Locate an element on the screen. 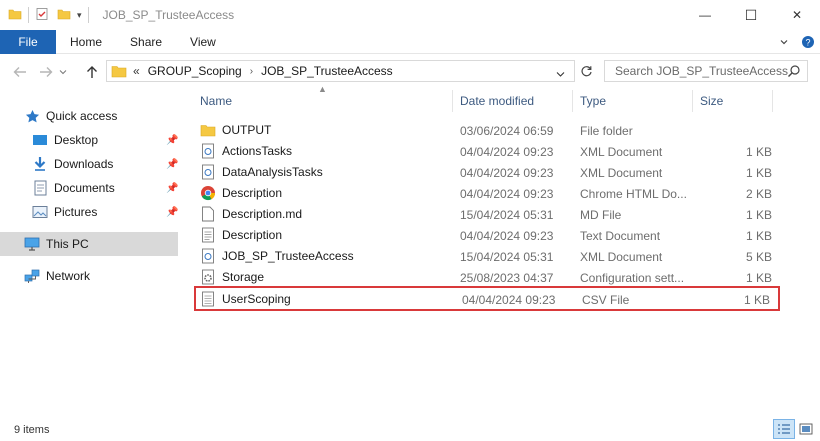  large-icons-view-icon is located at coordinates (806, 429).